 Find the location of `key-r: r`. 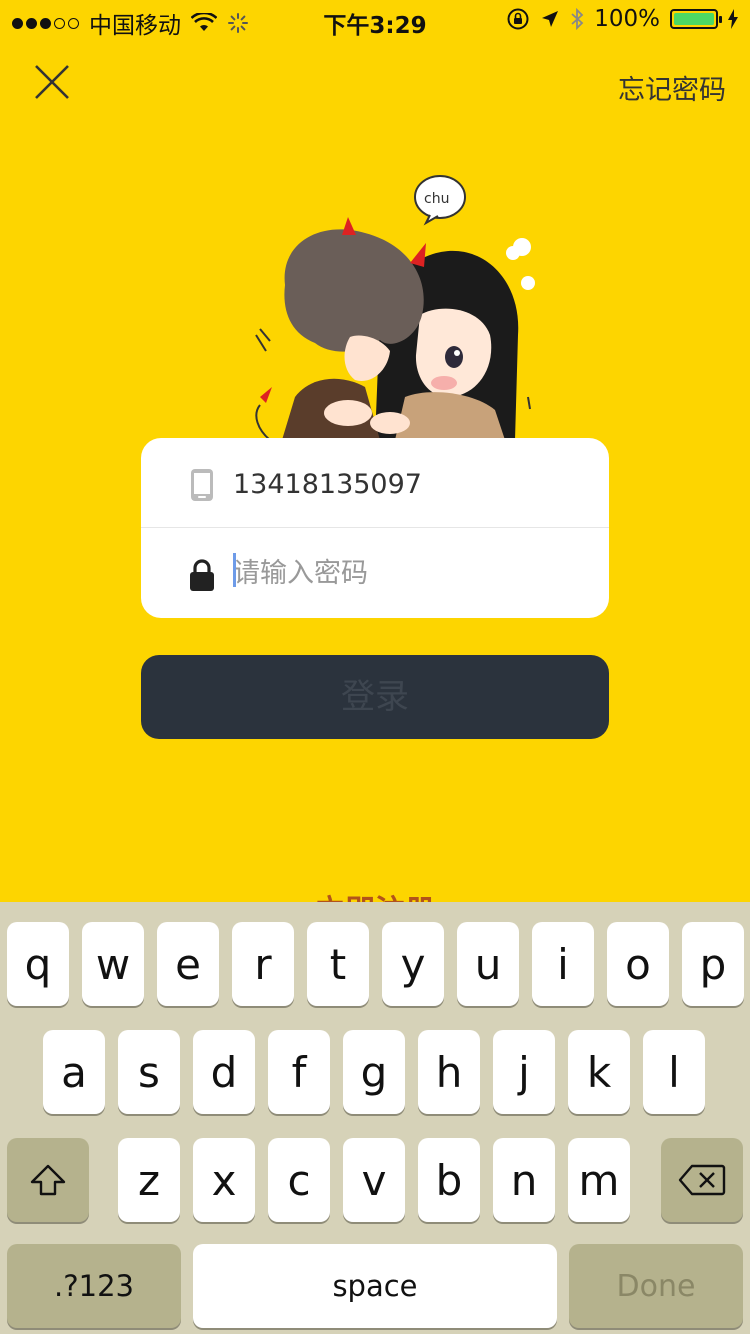

key-r: r is located at coordinates (263, 964).